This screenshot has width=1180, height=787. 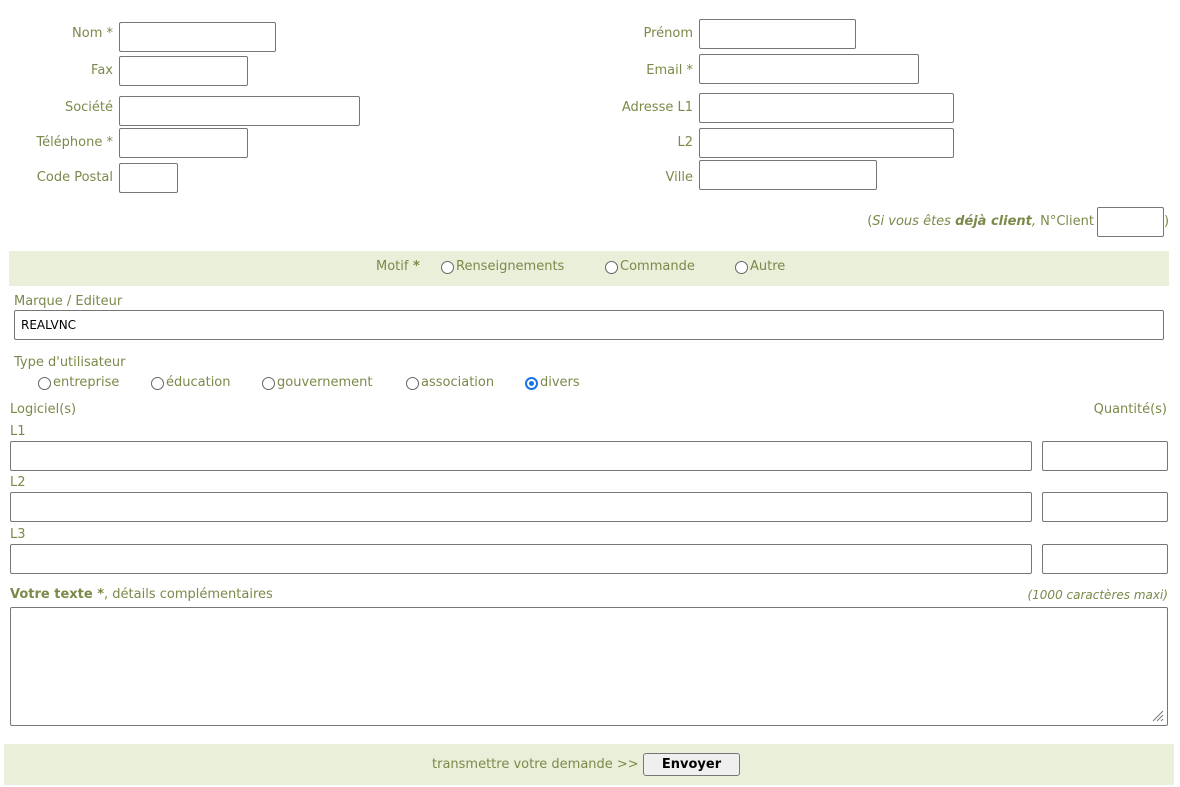 What do you see at coordinates (78, 383) in the screenshot?
I see `type-option-entreprise: entreprise` at bounding box center [78, 383].